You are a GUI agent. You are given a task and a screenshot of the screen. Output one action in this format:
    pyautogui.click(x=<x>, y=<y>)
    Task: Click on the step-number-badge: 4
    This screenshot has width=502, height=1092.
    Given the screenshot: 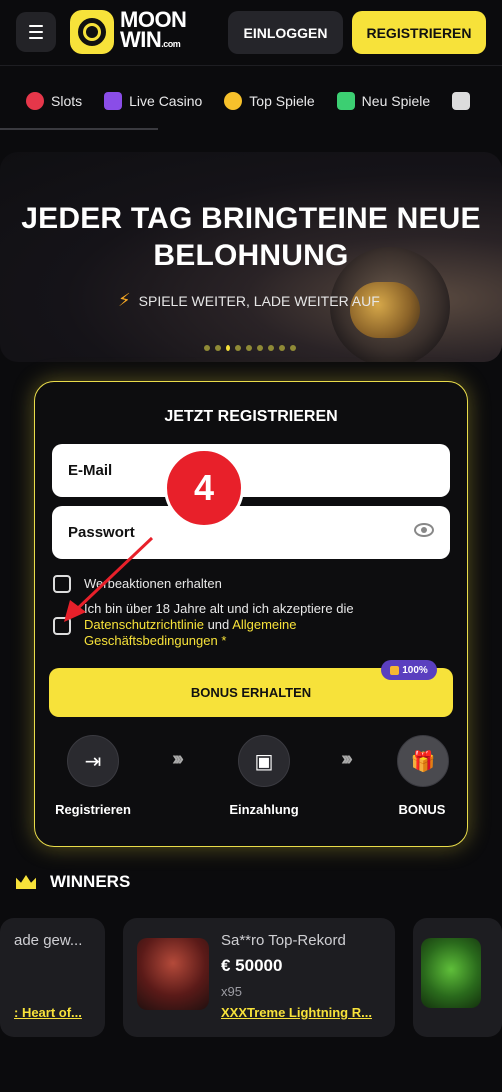 What is the action you would take?
    pyautogui.click(x=204, y=488)
    